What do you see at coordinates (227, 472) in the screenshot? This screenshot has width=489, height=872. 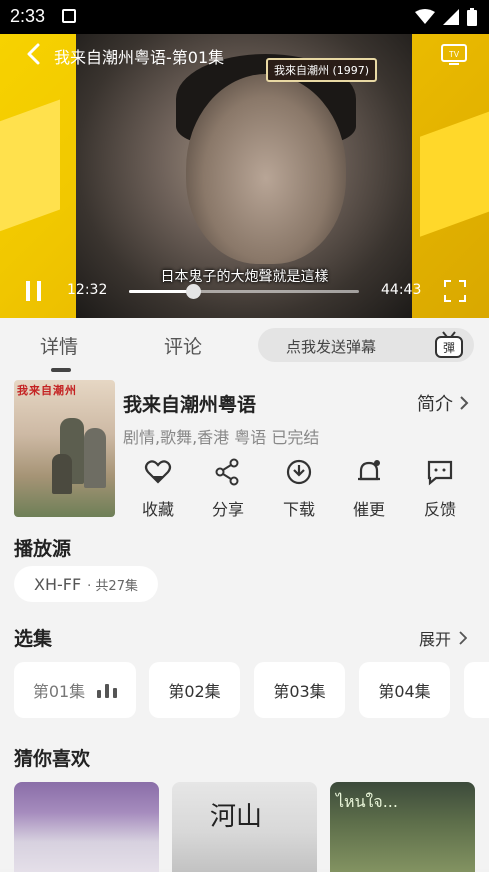 I see `share-icon` at bounding box center [227, 472].